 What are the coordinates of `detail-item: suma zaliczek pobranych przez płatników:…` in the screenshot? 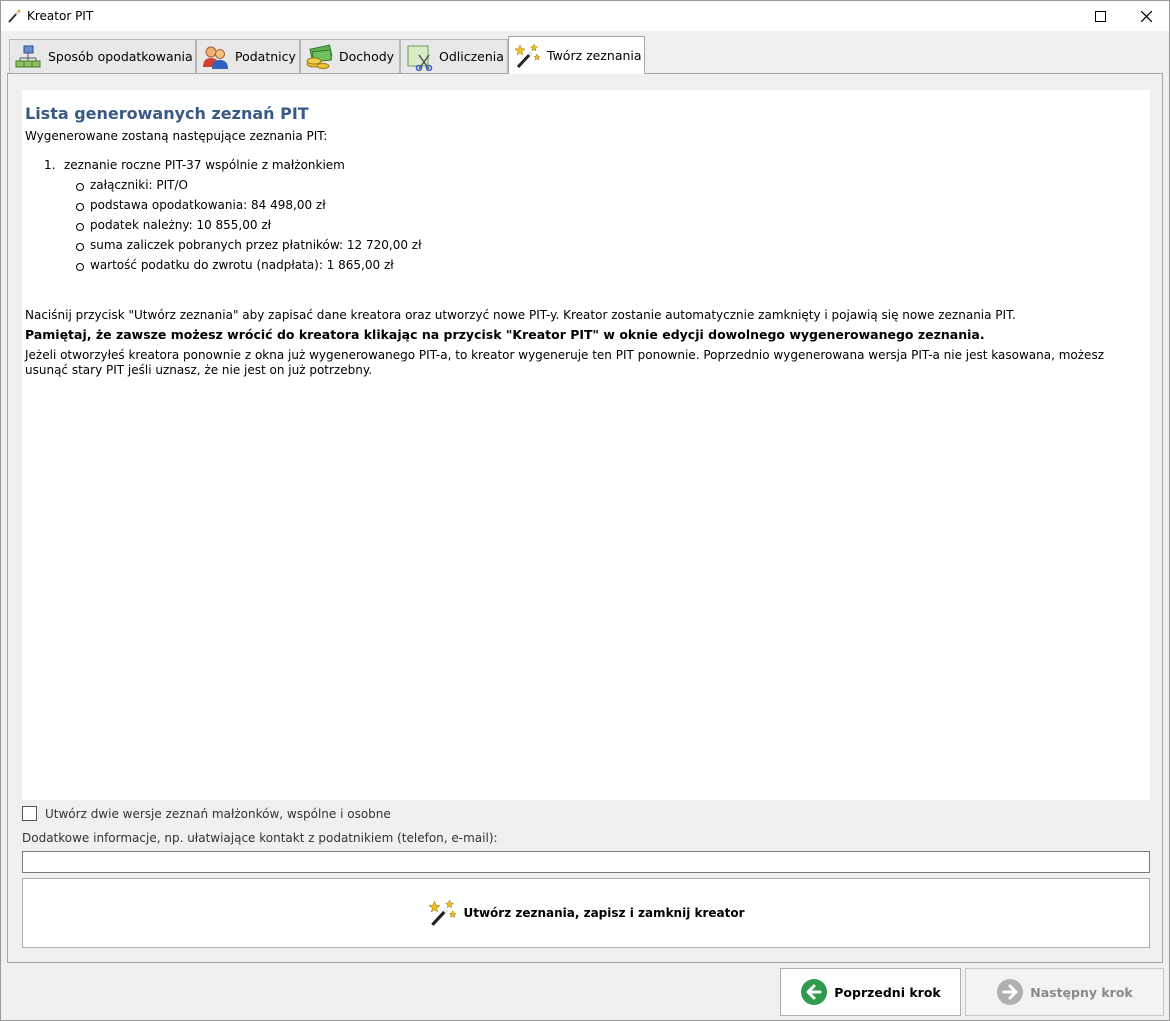 It's located at (249, 245).